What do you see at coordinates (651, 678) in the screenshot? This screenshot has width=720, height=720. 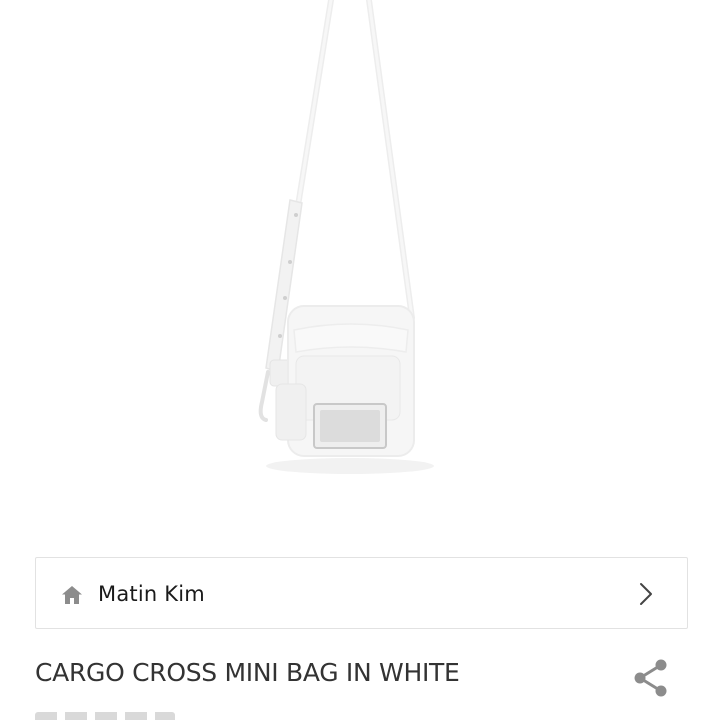 I see `share-icon` at bounding box center [651, 678].